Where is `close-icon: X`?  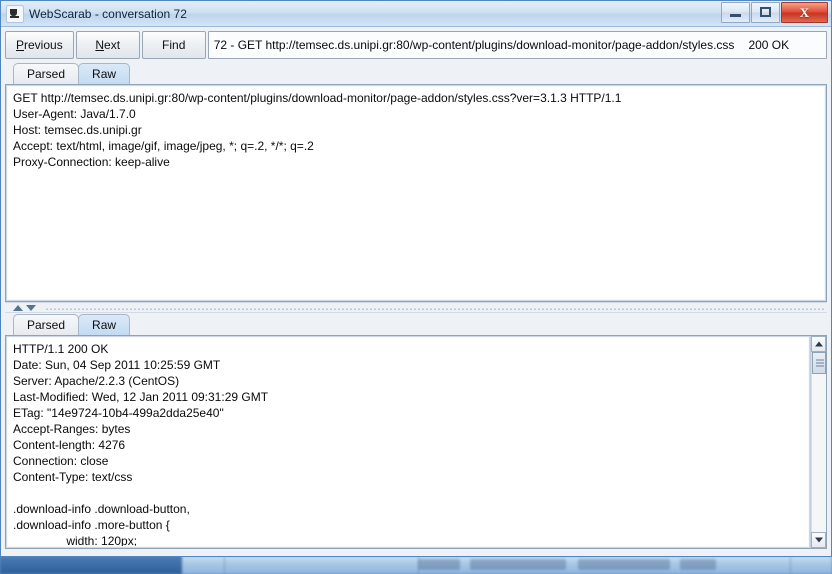 close-icon: X is located at coordinates (804, 12).